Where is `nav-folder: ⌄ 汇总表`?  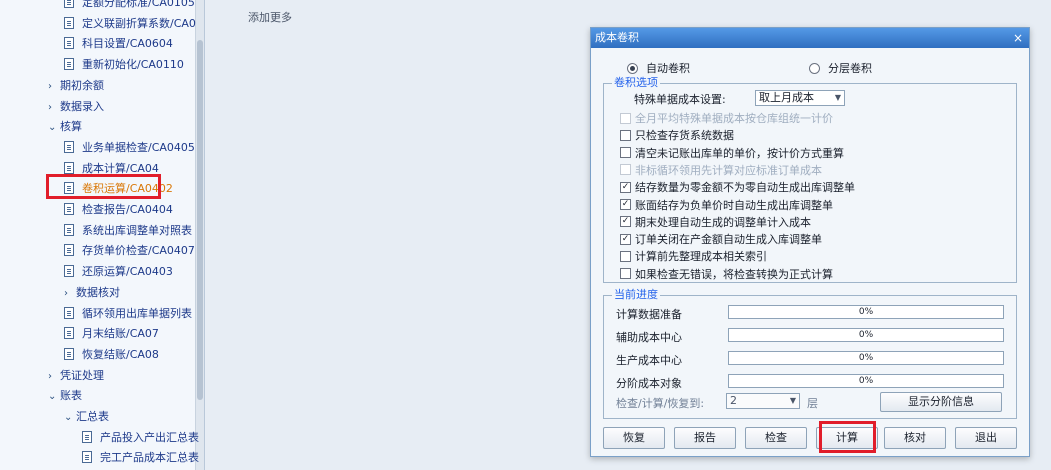 nav-folder: ⌄ 汇总表 is located at coordinates (86, 417).